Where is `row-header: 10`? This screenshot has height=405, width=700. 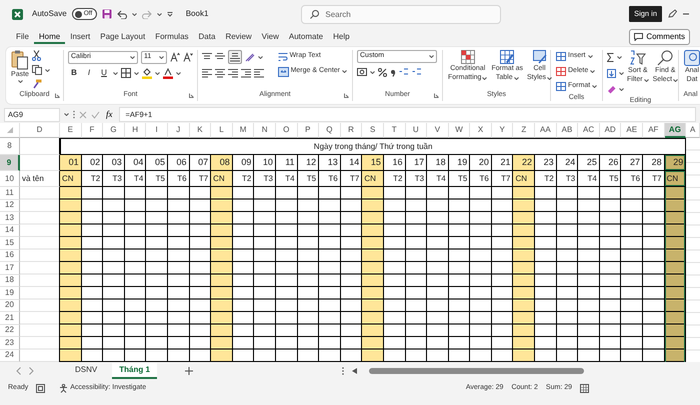 row-header: 10 is located at coordinates (10, 179).